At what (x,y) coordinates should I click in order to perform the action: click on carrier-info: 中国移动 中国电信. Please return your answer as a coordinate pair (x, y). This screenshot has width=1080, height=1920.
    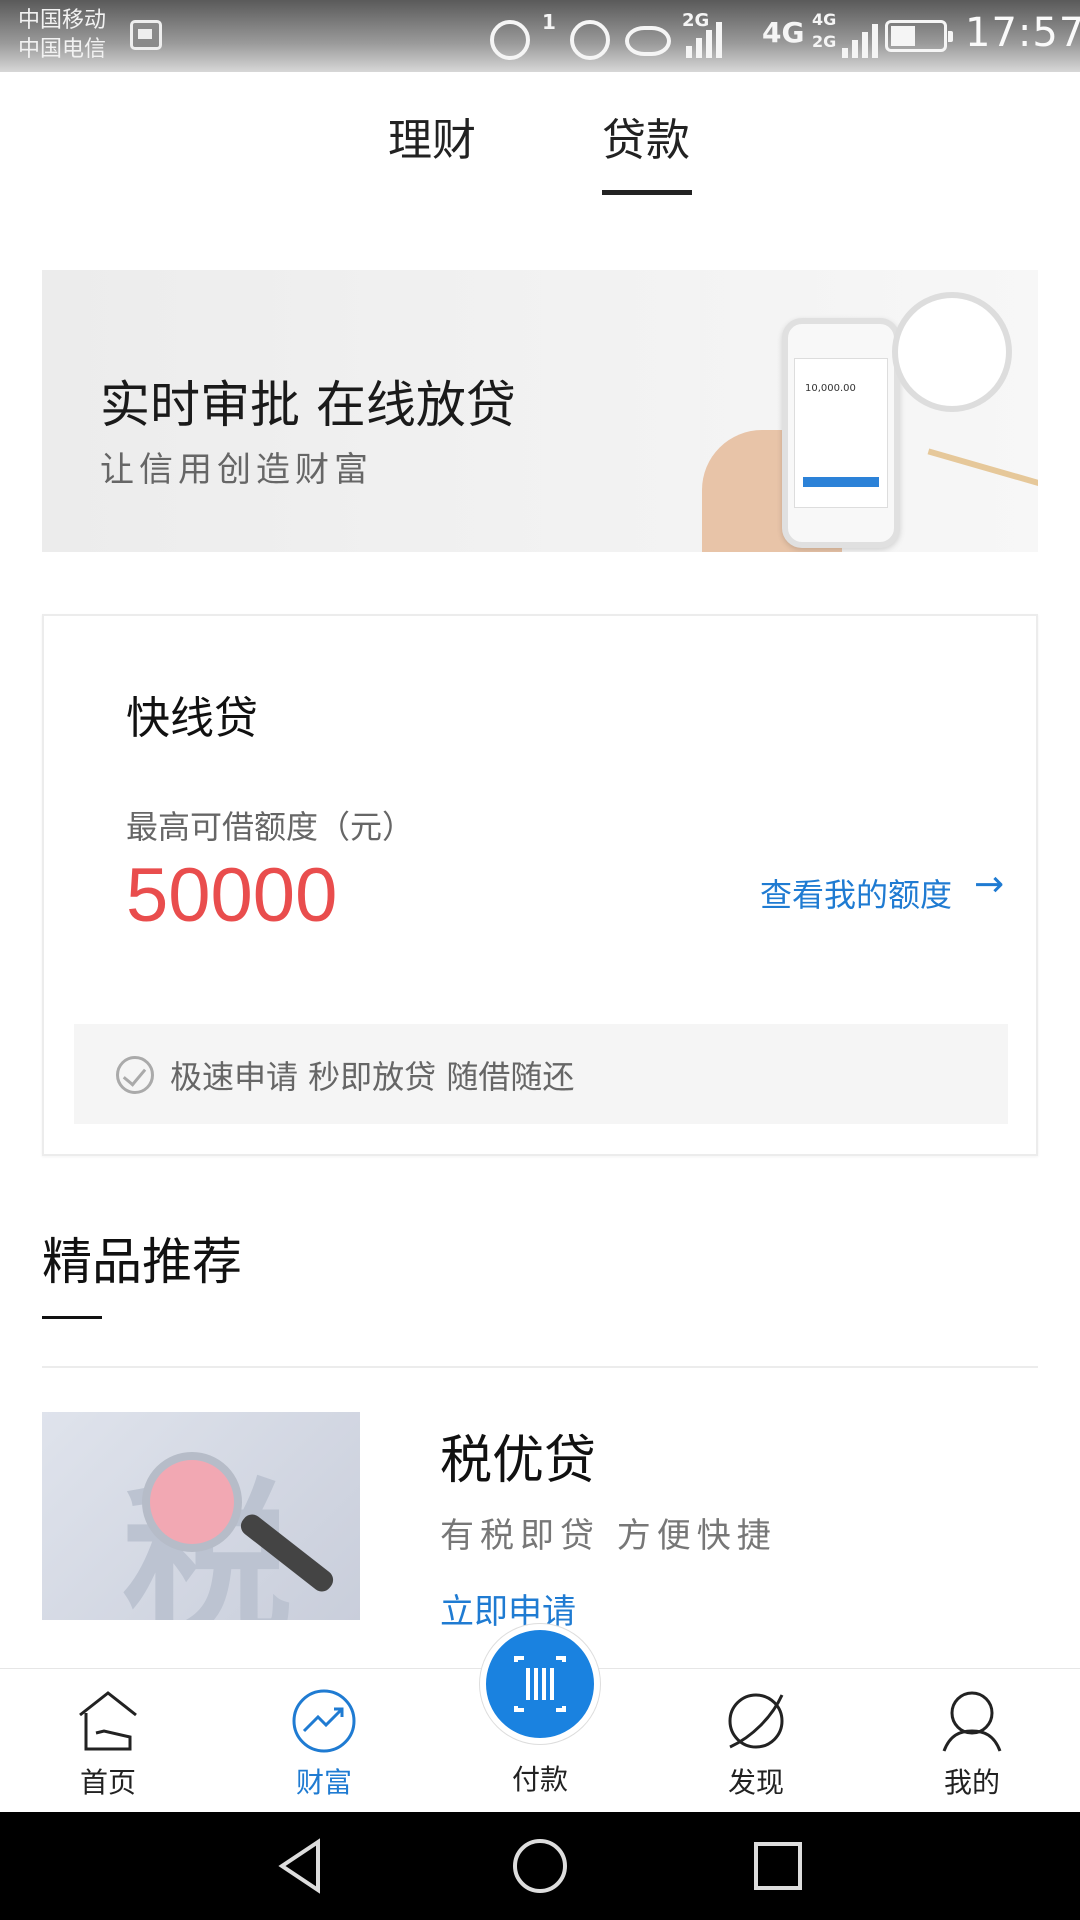
    Looking at the image, I should click on (62, 35).